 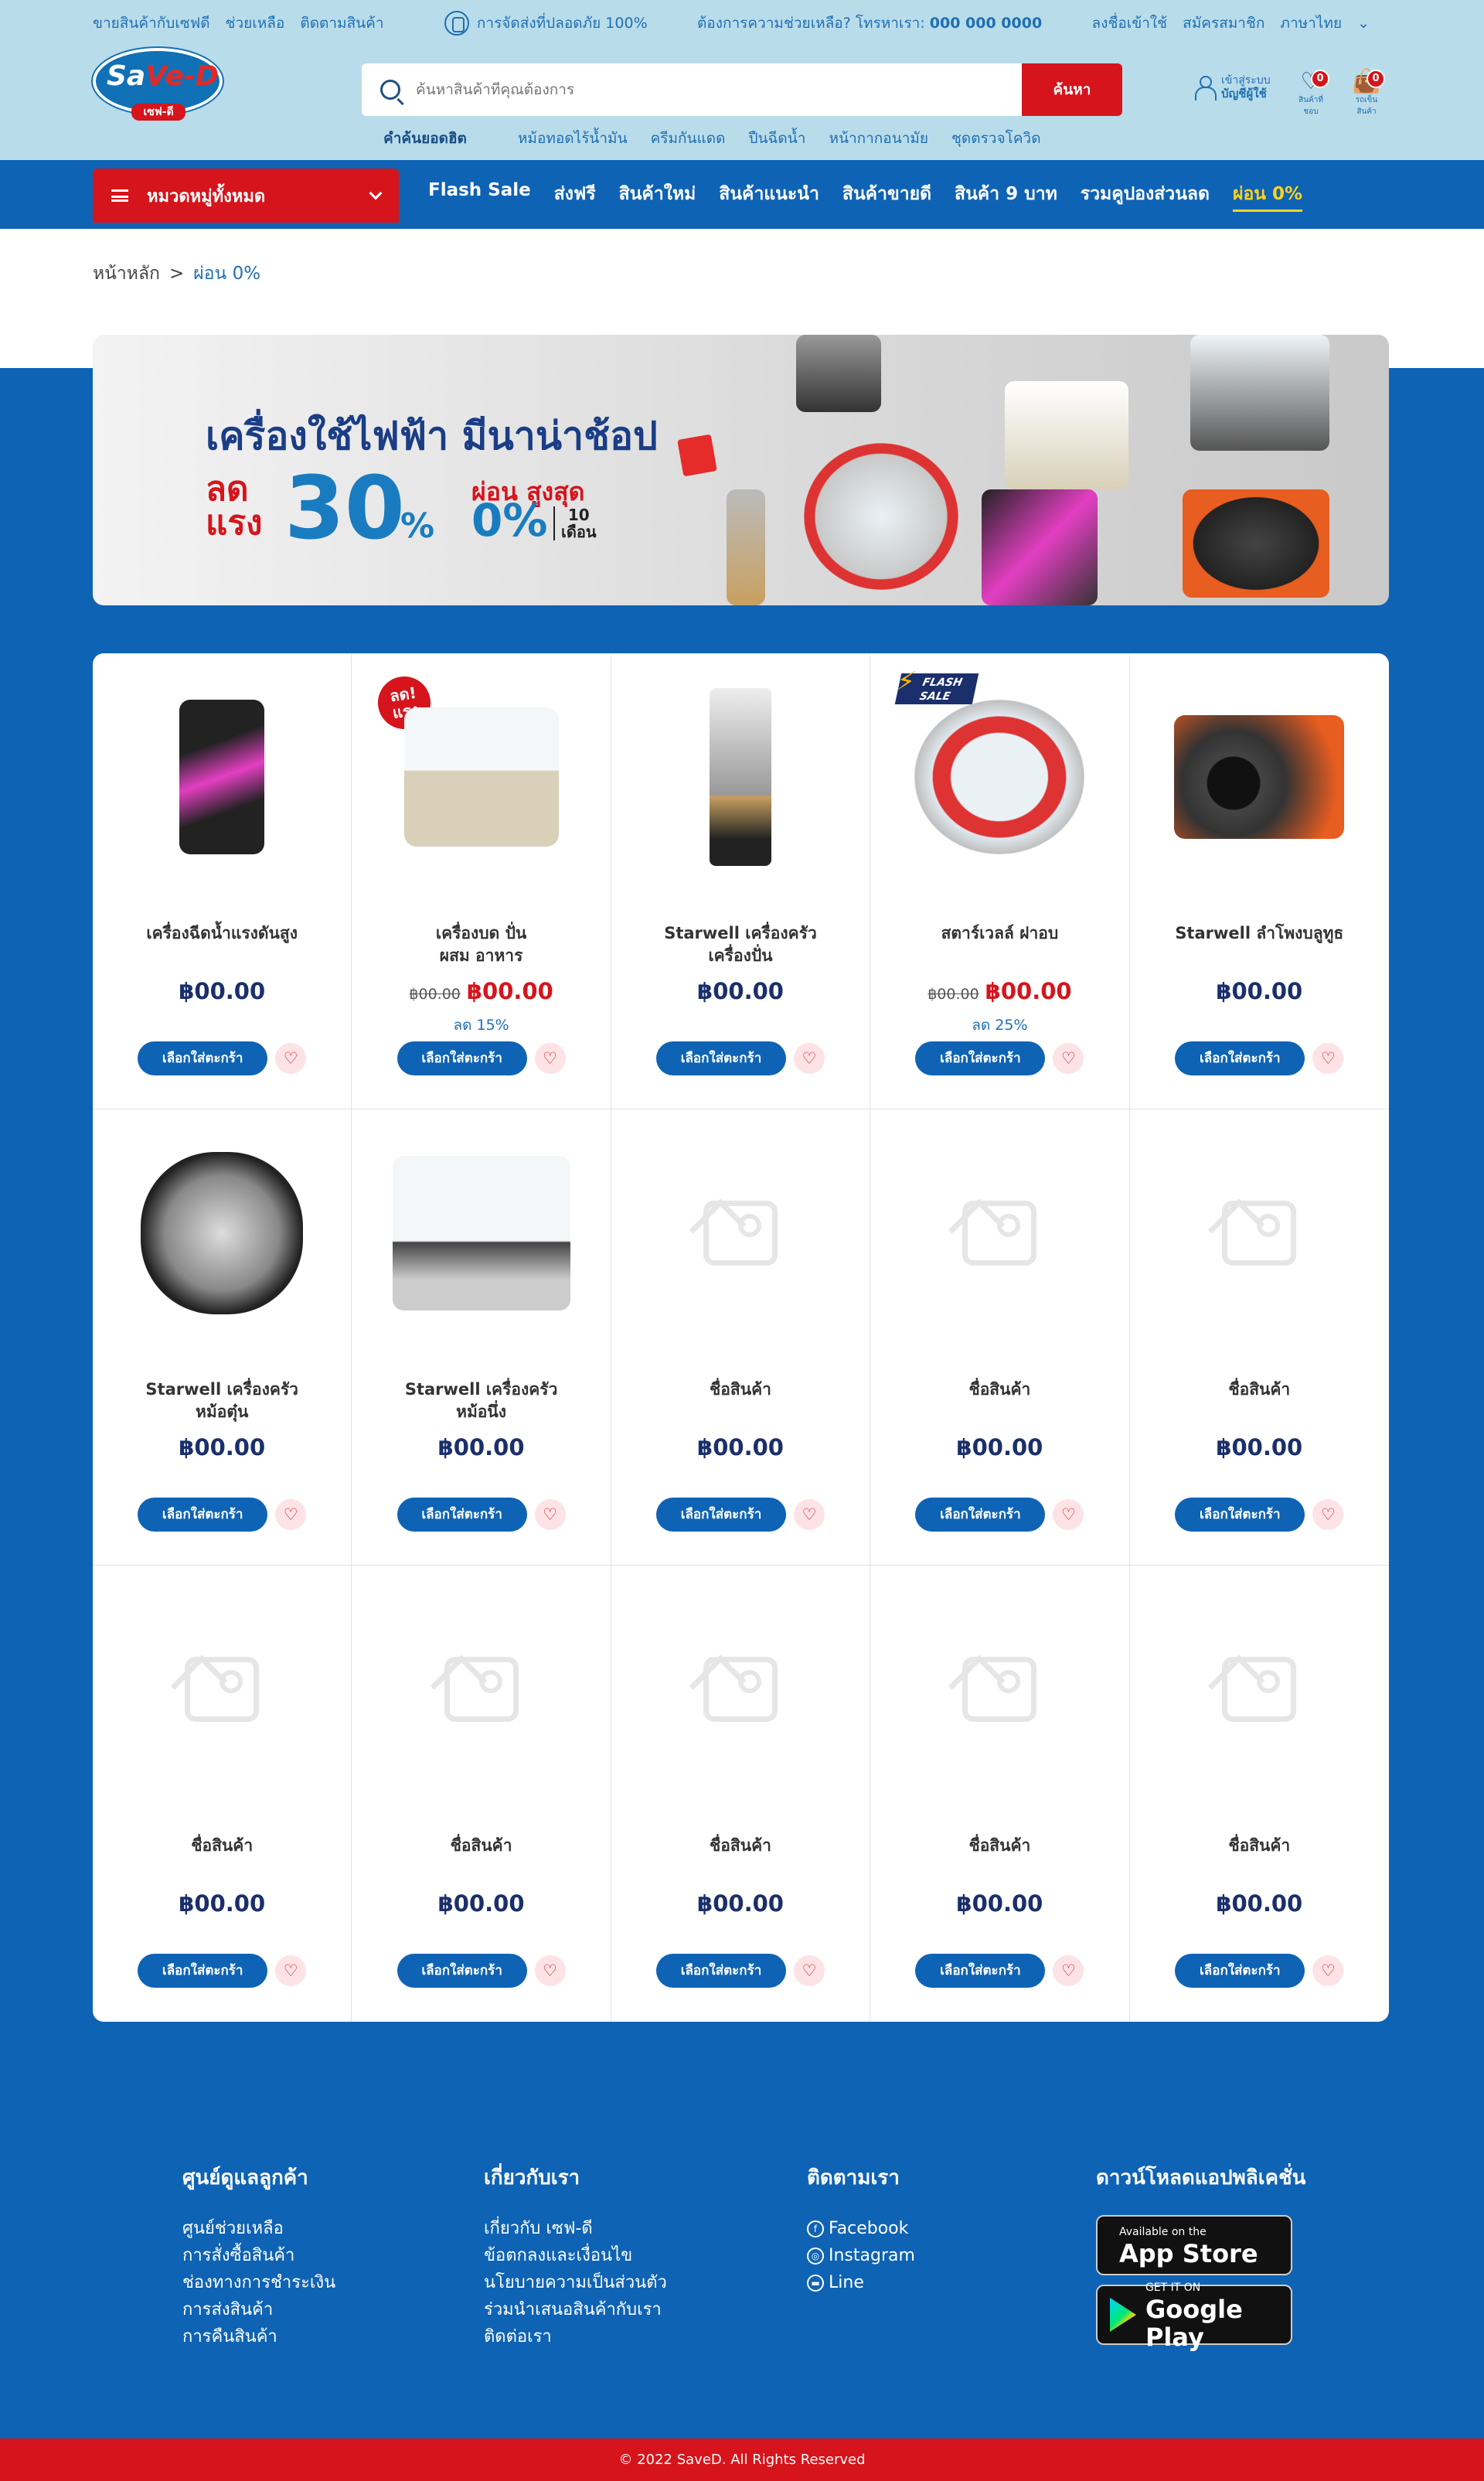 I want to click on login-link: ลงชื่อเข้าใช้, so click(x=1130, y=24).